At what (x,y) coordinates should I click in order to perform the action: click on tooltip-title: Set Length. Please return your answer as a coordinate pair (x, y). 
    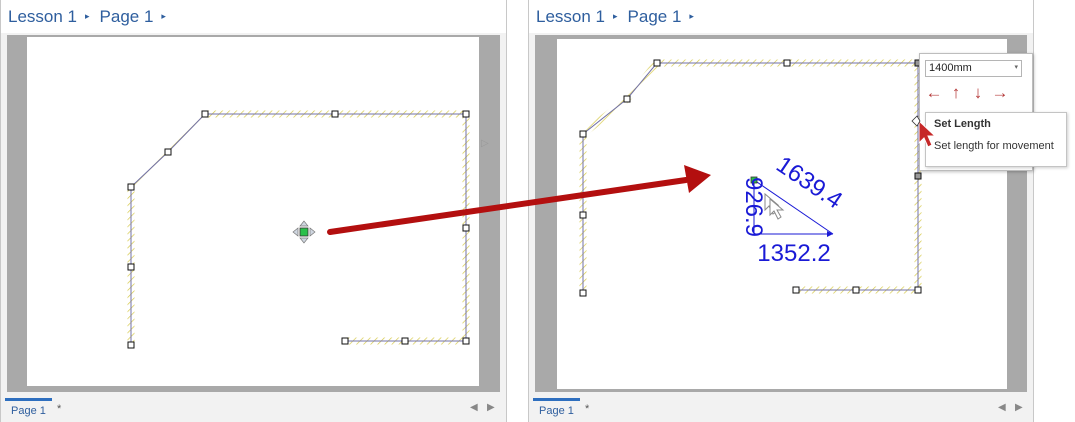
    Looking at the image, I should click on (962, 124).